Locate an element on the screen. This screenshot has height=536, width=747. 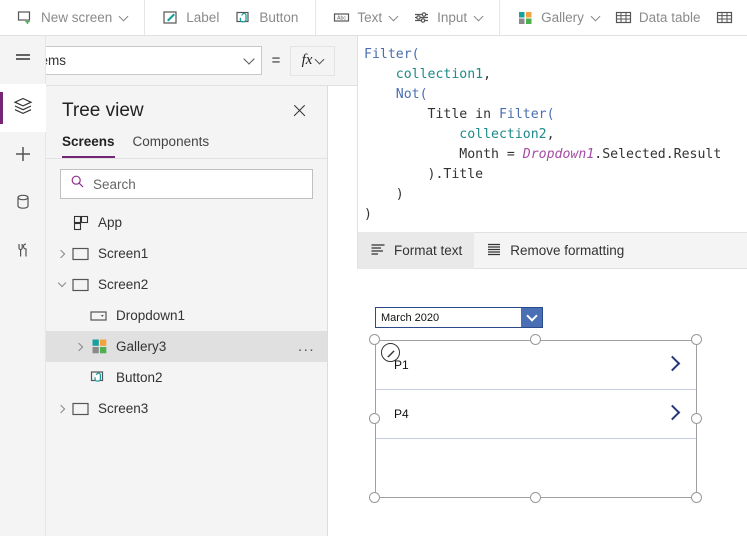
formula-token: Filter( is located at coordinates (526, 114).